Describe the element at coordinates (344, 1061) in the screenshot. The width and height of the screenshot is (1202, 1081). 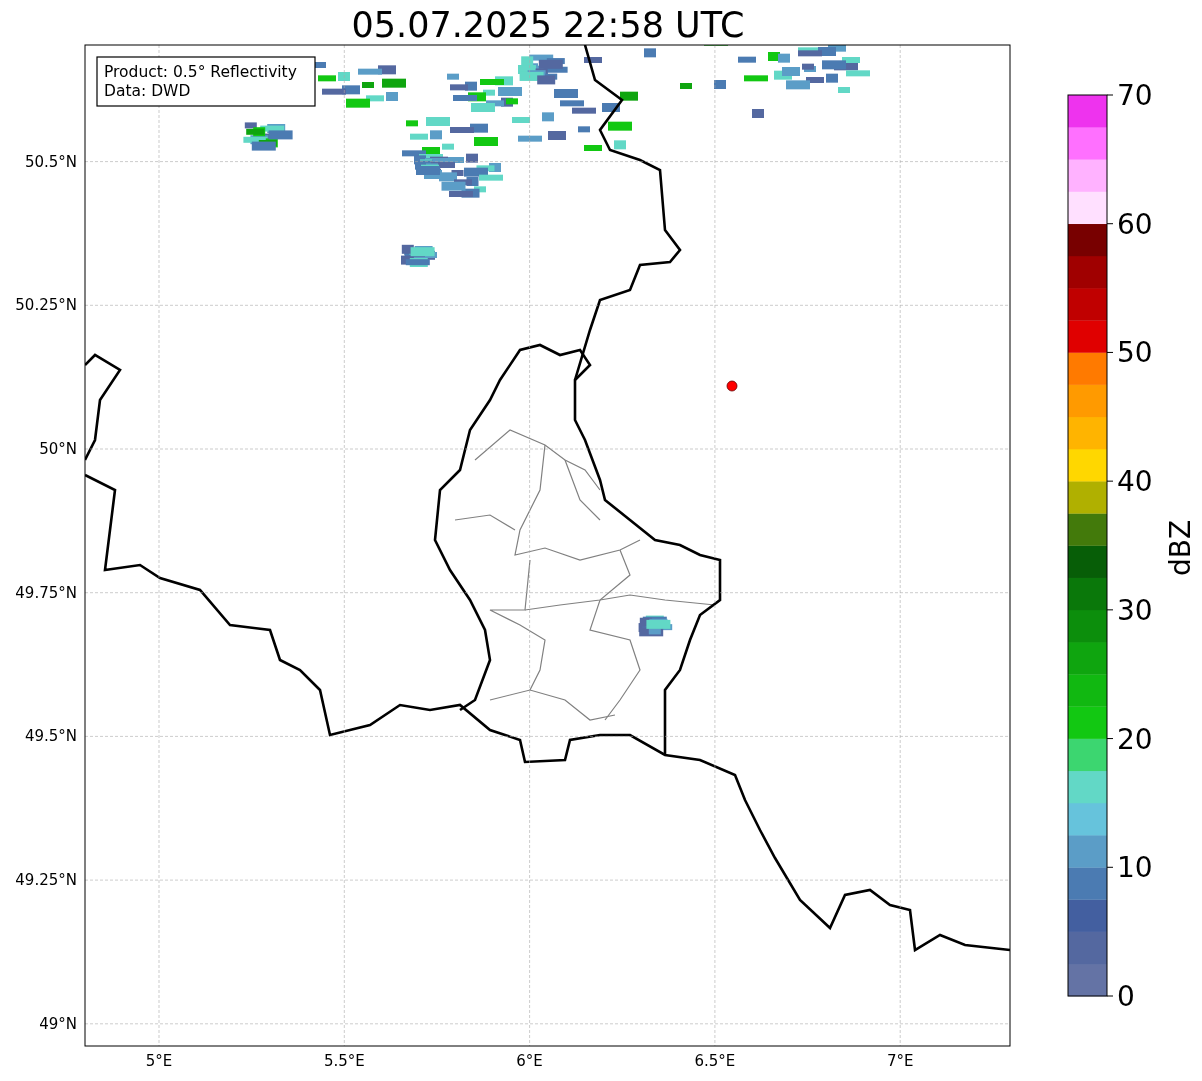
I see `tick-label: 5.5°E` at that location.